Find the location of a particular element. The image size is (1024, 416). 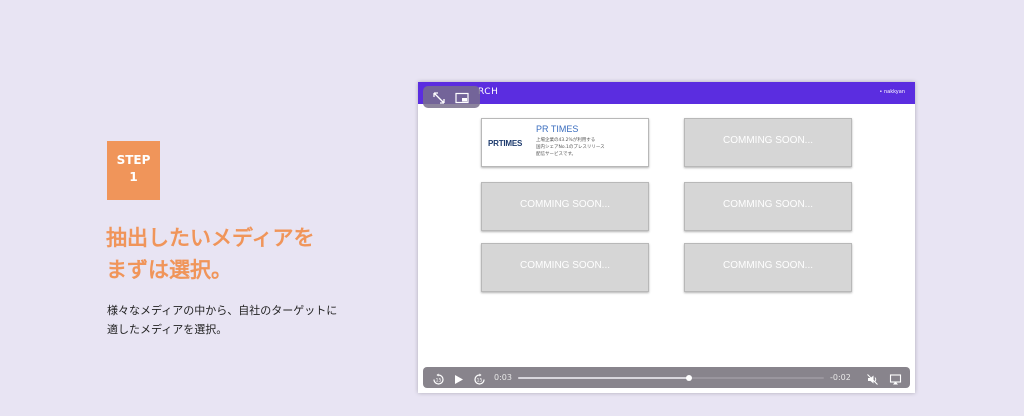

scrubber-fill is located at coordinates (604, 378).